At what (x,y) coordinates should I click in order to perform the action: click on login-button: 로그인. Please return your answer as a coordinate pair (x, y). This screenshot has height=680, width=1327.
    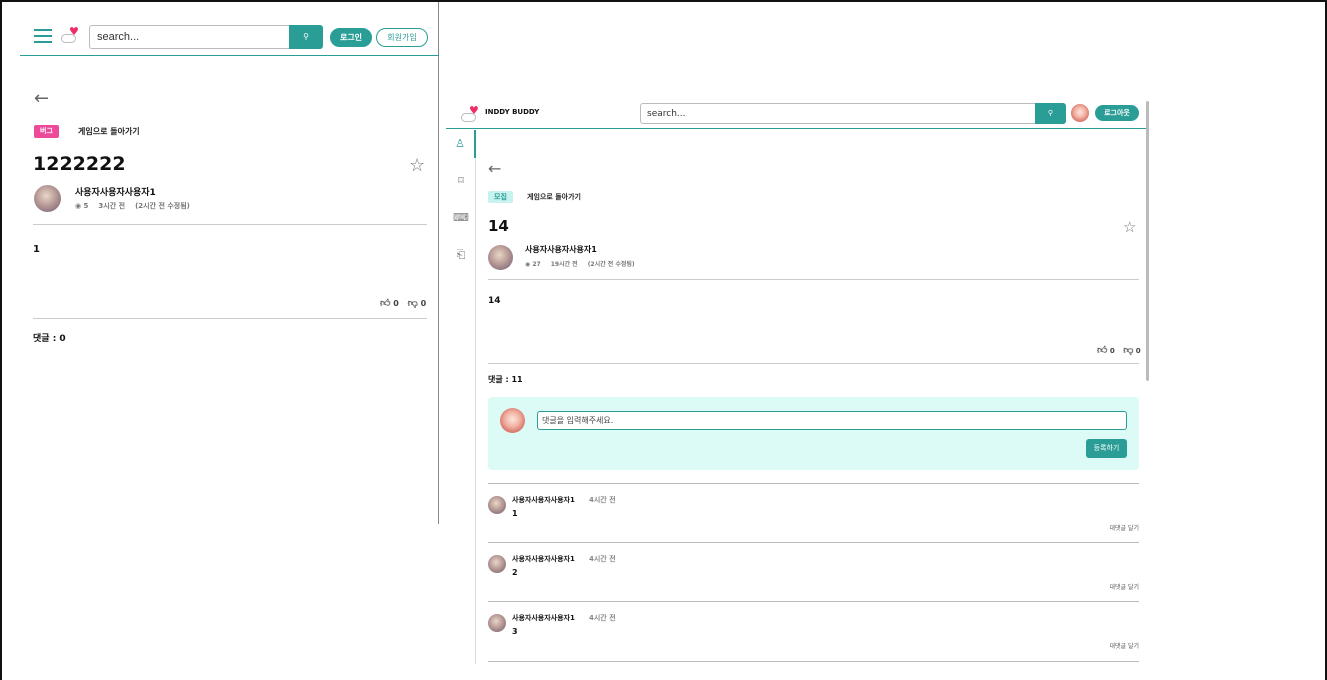
    Looking at the image, I should click on (351, 37).